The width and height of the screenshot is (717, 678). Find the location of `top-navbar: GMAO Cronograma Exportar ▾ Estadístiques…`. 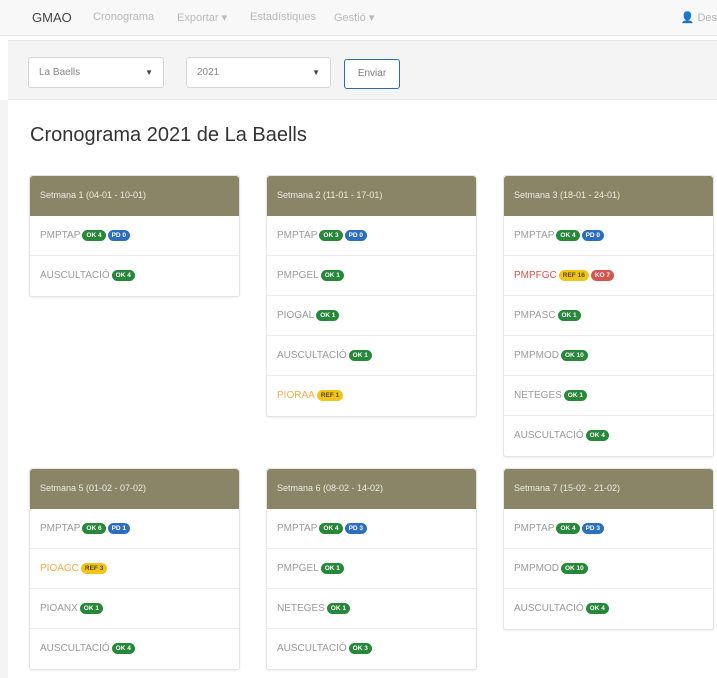

top-navbar: GMAO Cronograma Exportar ▾ Estadístiques… is located at coordinates (358, 18).